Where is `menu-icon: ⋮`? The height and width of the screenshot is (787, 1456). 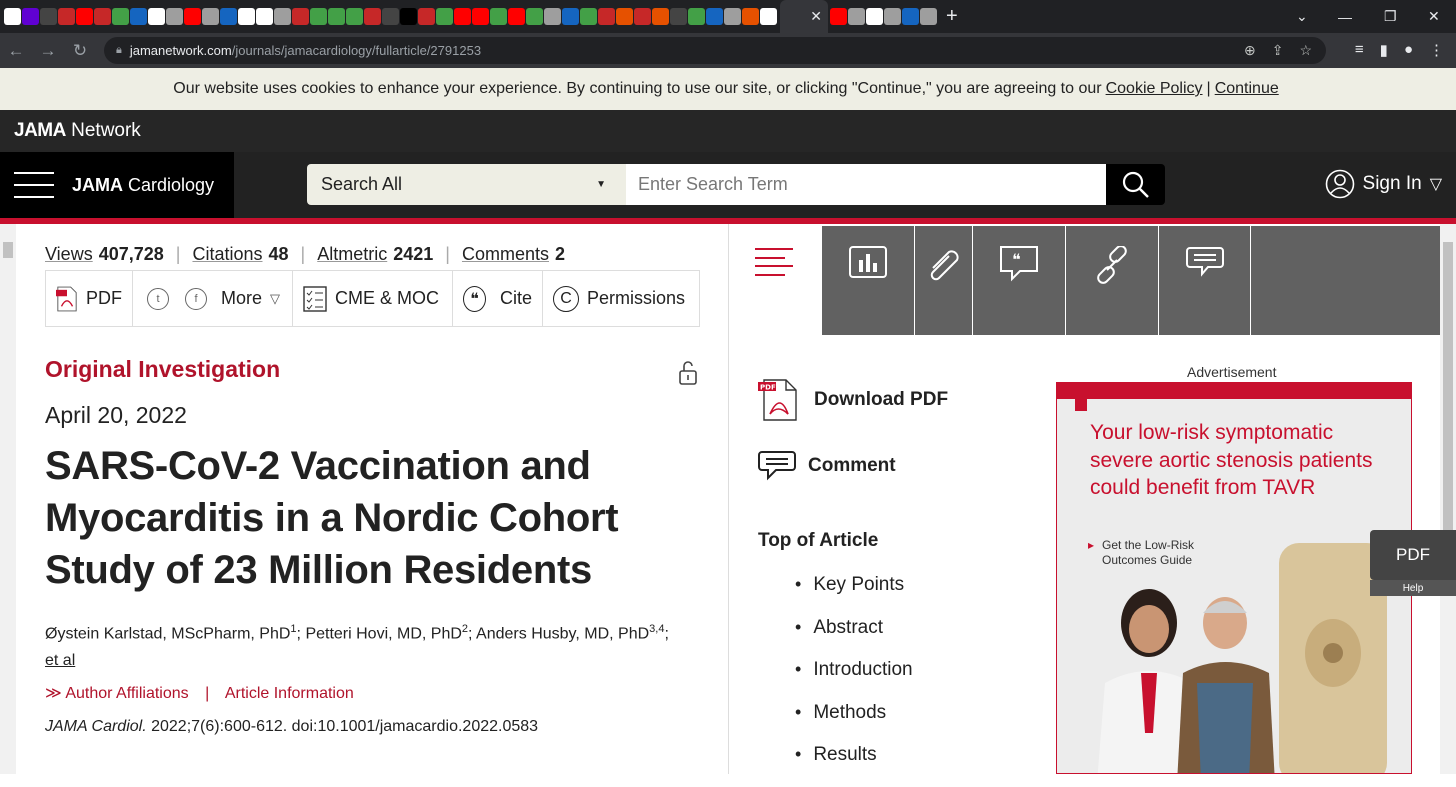 menu-icon: ⋮ is located at coordinates (1436, 50).